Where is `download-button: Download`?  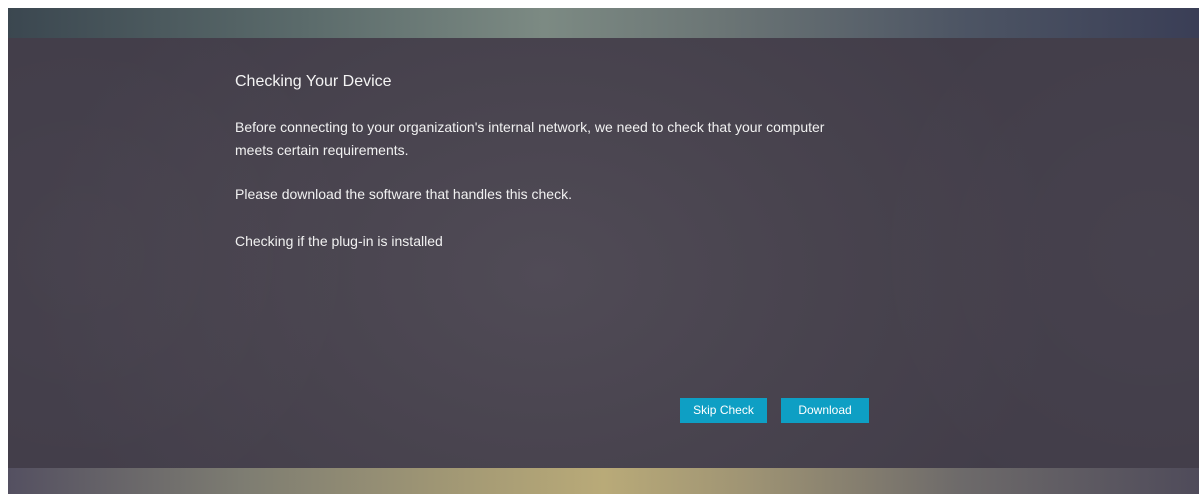 download-button: Download is located at coordinates (825, 410).